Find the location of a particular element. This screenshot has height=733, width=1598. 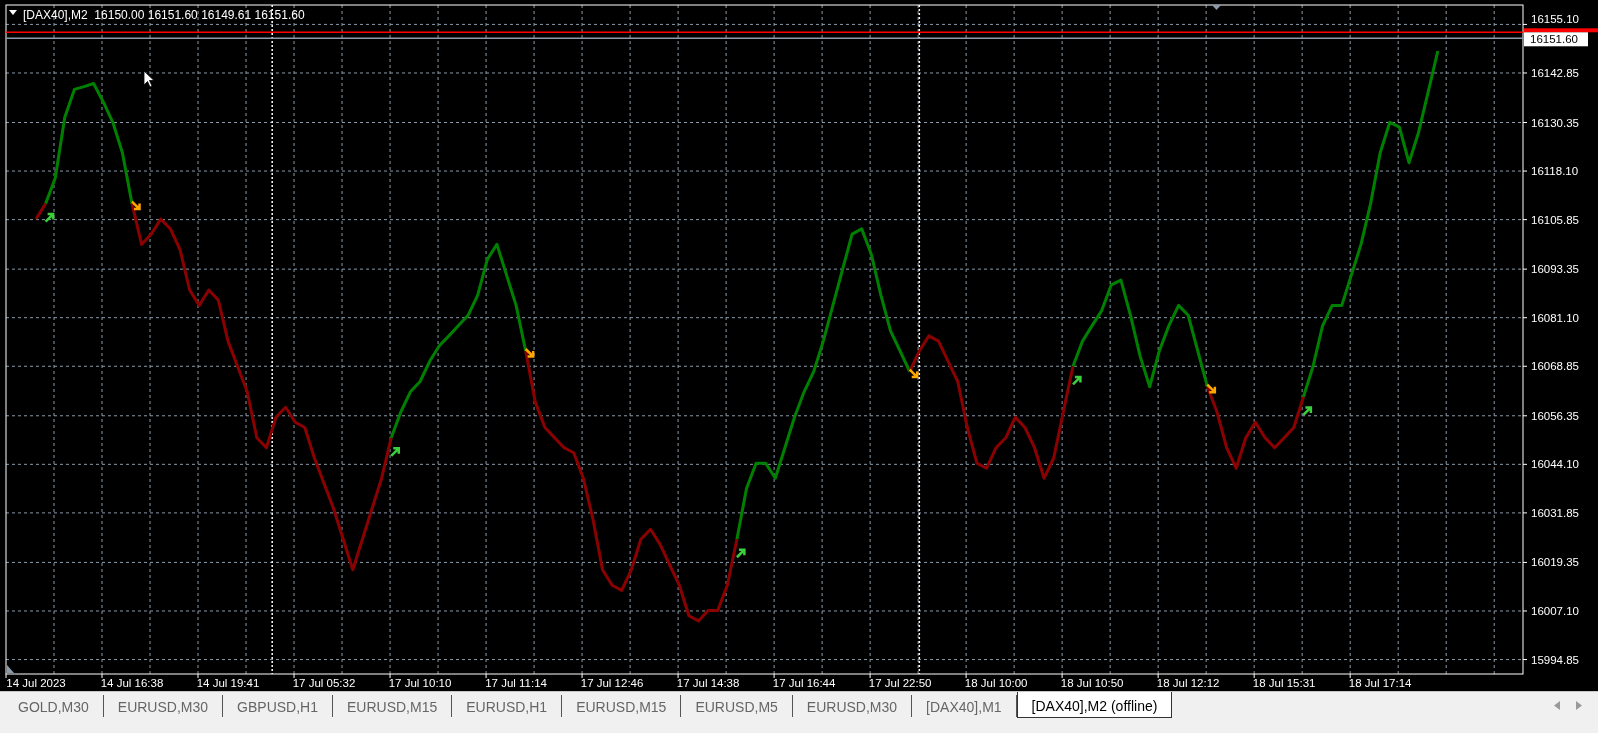

time-axis-label: 14 Jul 2023 is located at coordinates (36, 682).